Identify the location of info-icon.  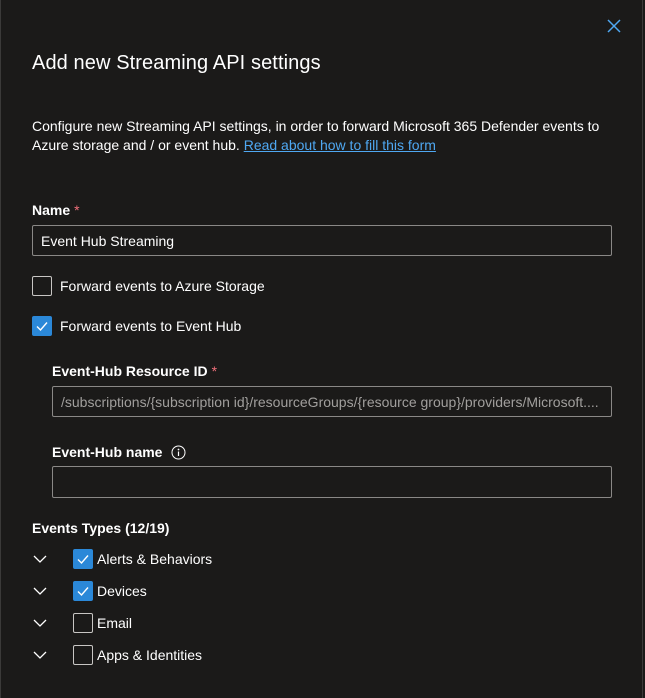
(178, 452).